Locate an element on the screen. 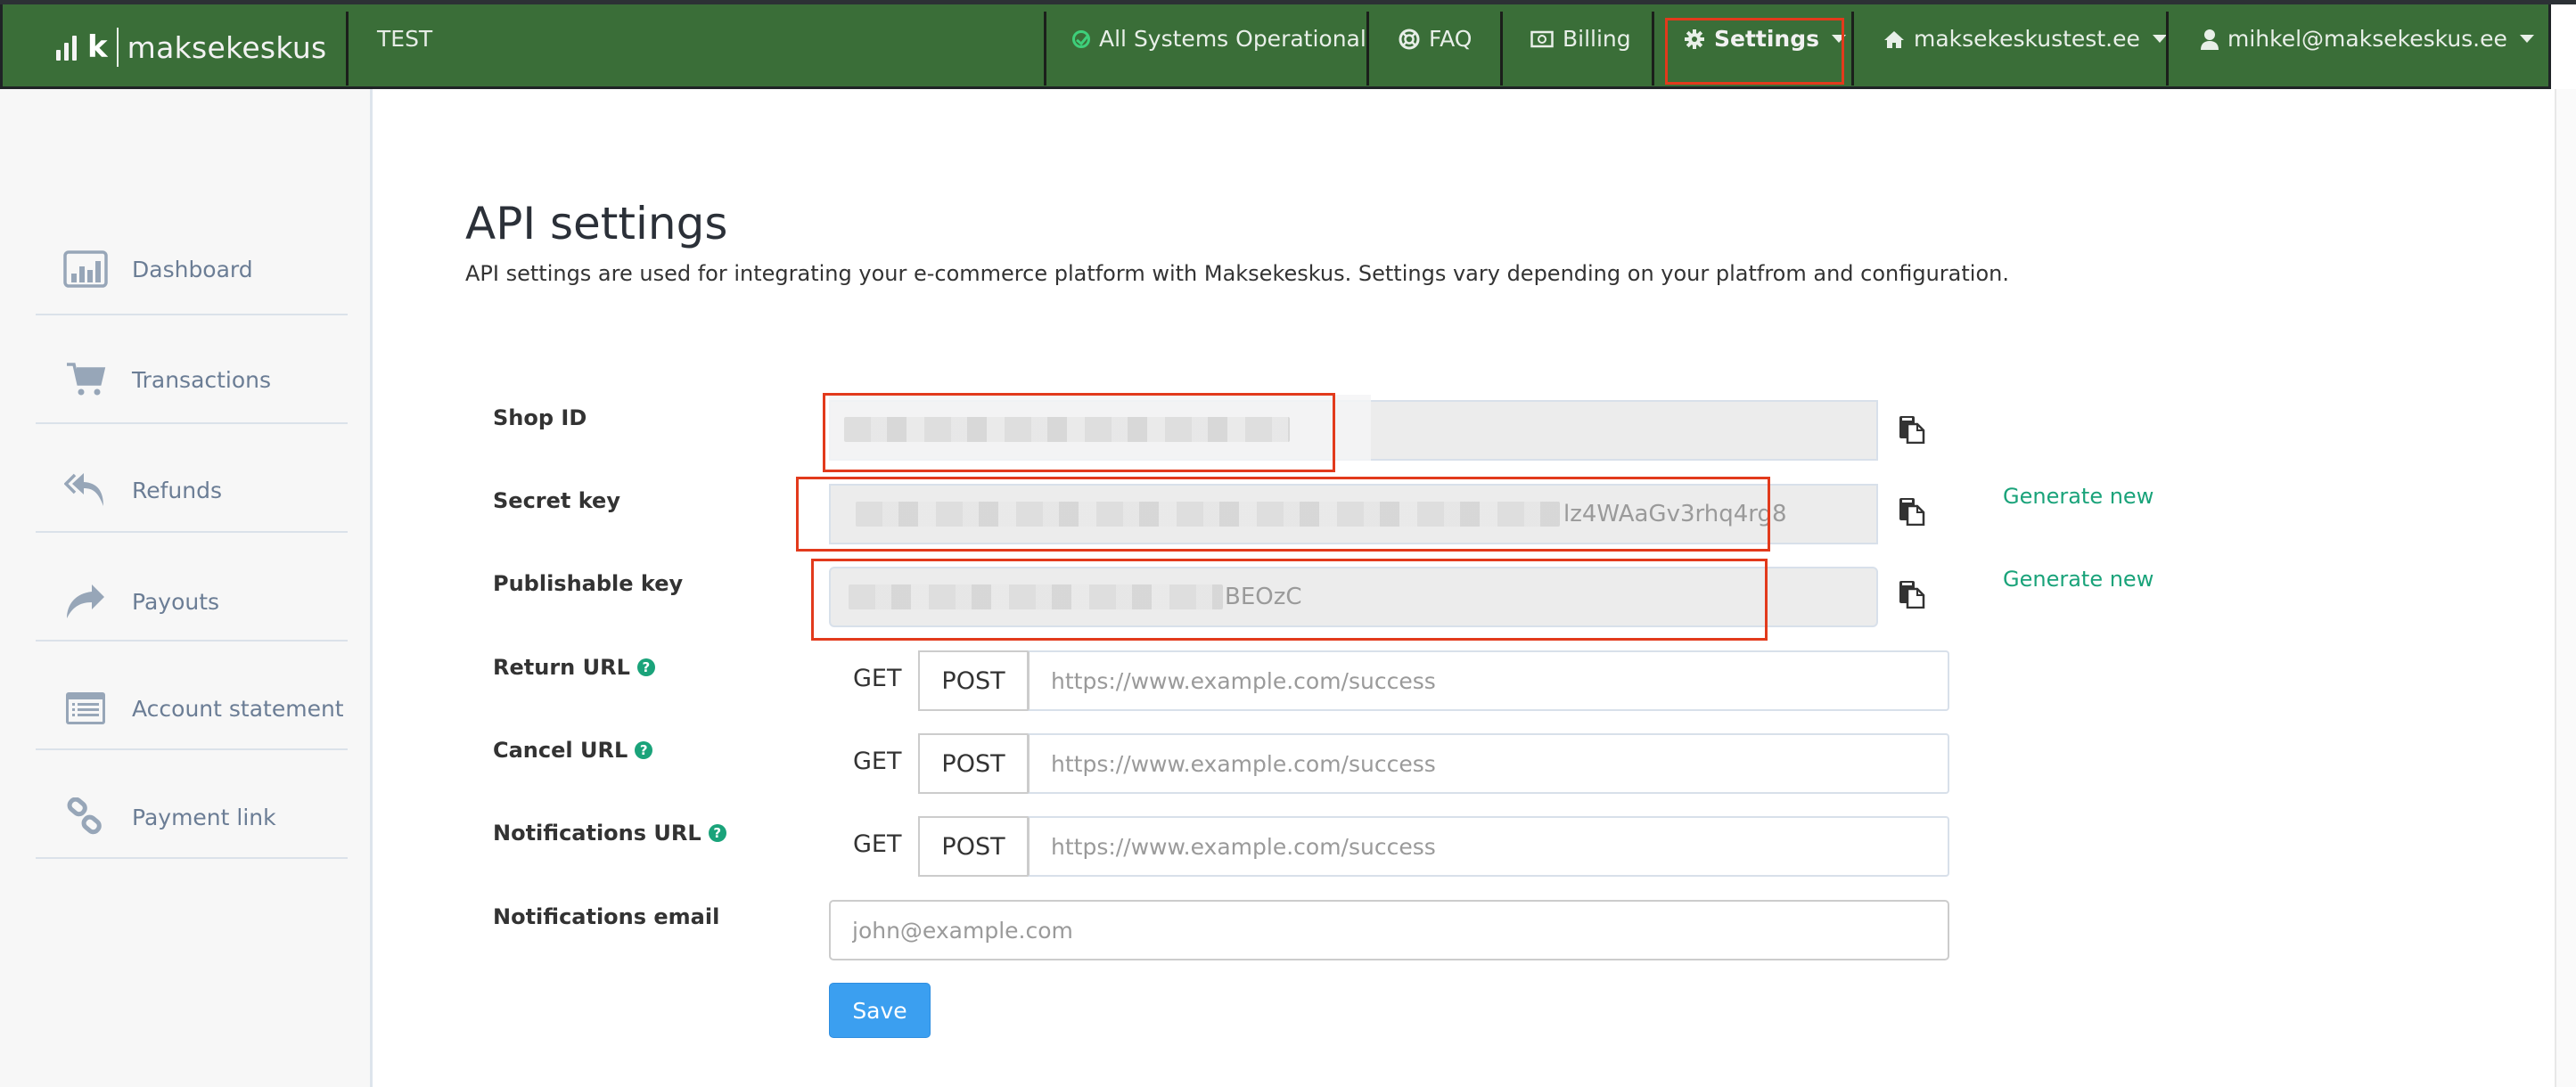 The image size is (2576, 1087). sidebar-item-refunds: Refunds is located at coordinates (142, 490).